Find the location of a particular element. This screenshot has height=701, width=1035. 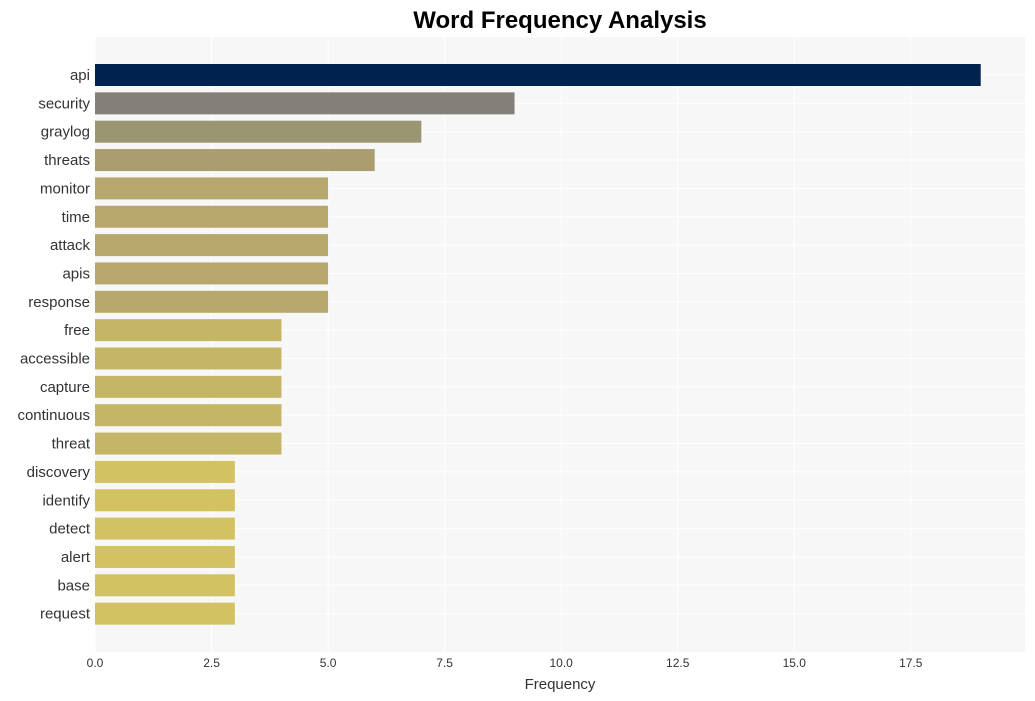

bar-request is located at coordinates (165, 613).